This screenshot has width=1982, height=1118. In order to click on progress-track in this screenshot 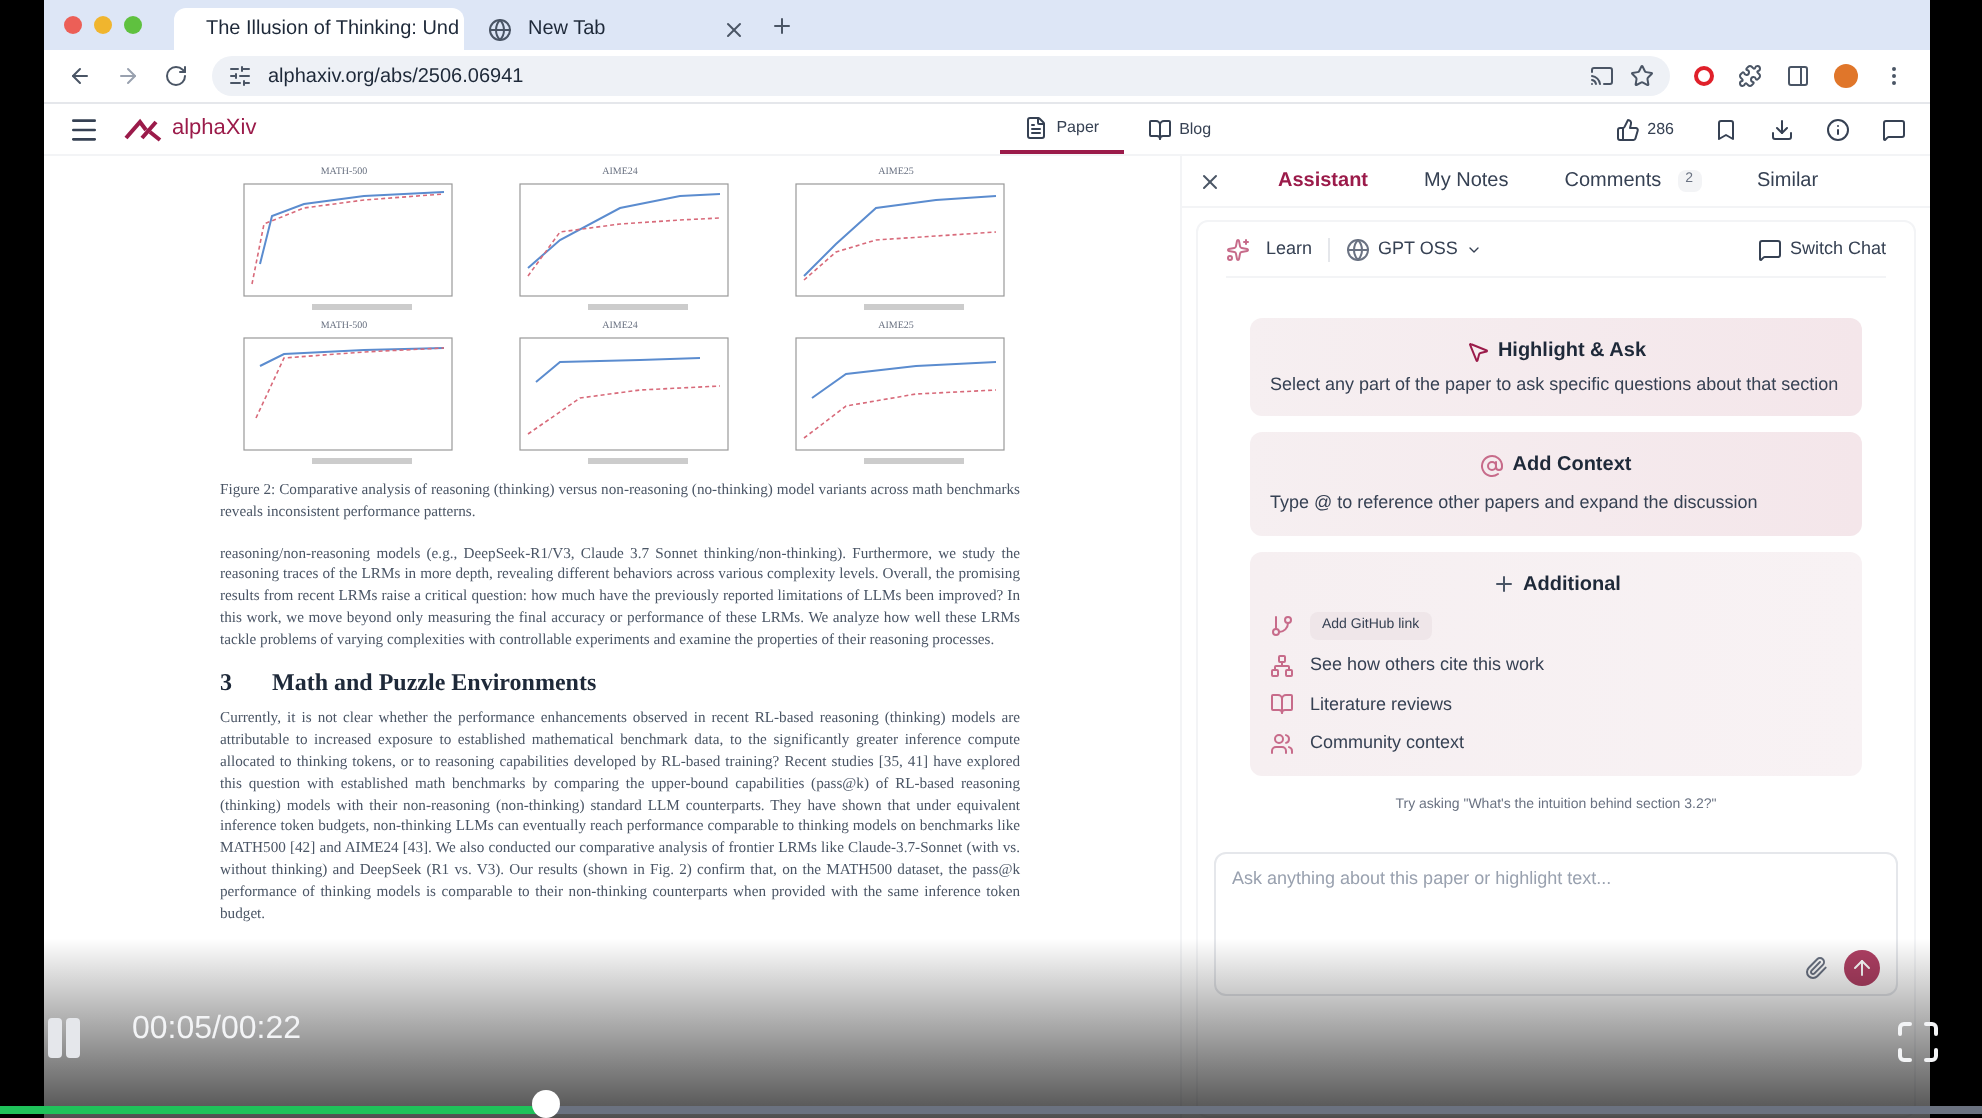, I will do `click(991, 1104)`.